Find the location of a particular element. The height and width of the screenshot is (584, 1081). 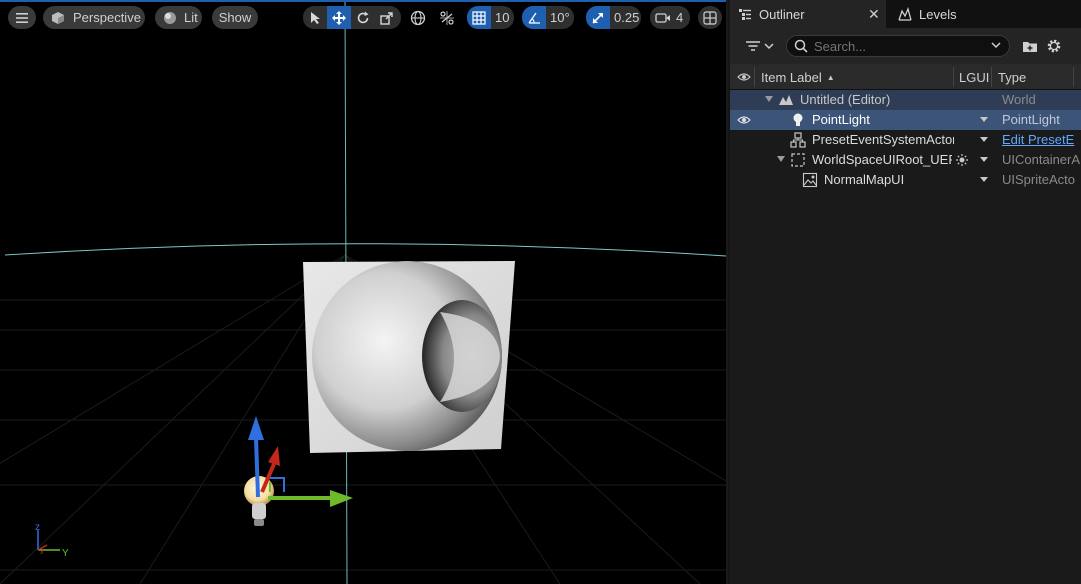

item-label-header-text: Item Label is located at coordinates (791, 77).